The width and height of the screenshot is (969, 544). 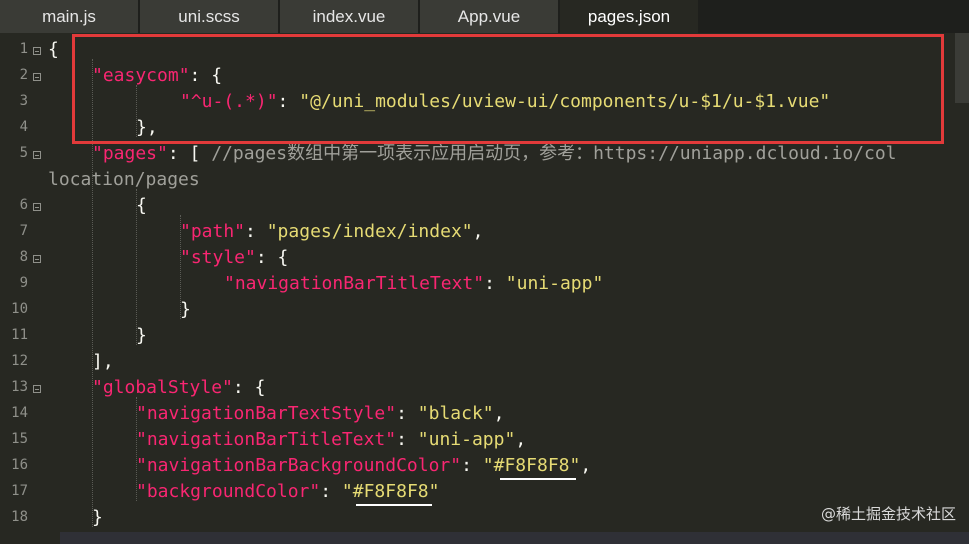 I want to click on code-line: "path": "pages/index/index",, so click(x=331, y=232).